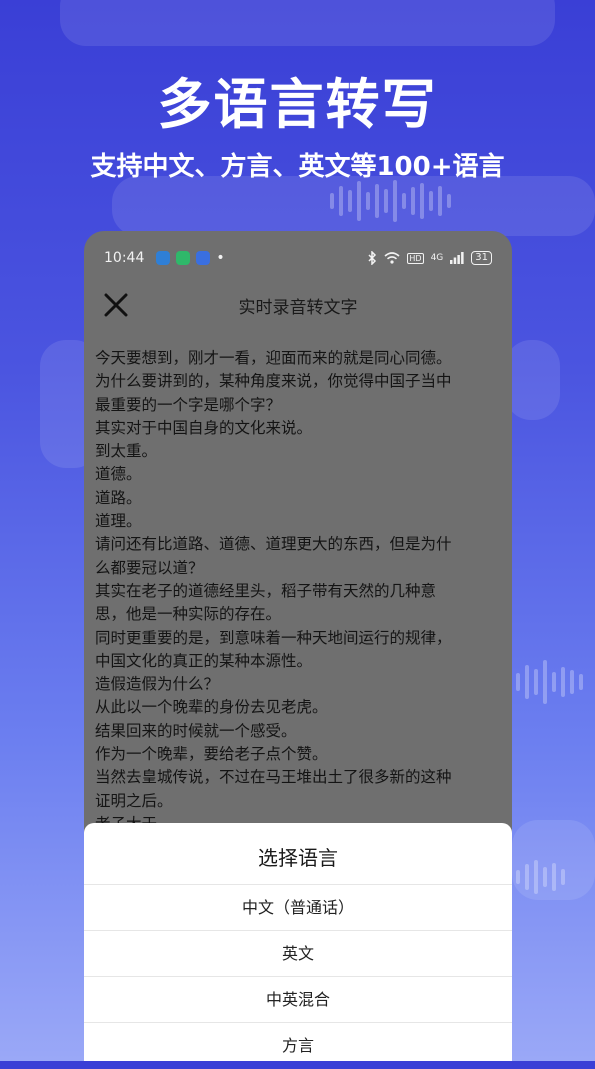  Describe the element at coordinates (273, 637) in the screenshot. I see `transcript-line: 同时更重要的是，到意味着一种天地间运行的规律，` at that location.